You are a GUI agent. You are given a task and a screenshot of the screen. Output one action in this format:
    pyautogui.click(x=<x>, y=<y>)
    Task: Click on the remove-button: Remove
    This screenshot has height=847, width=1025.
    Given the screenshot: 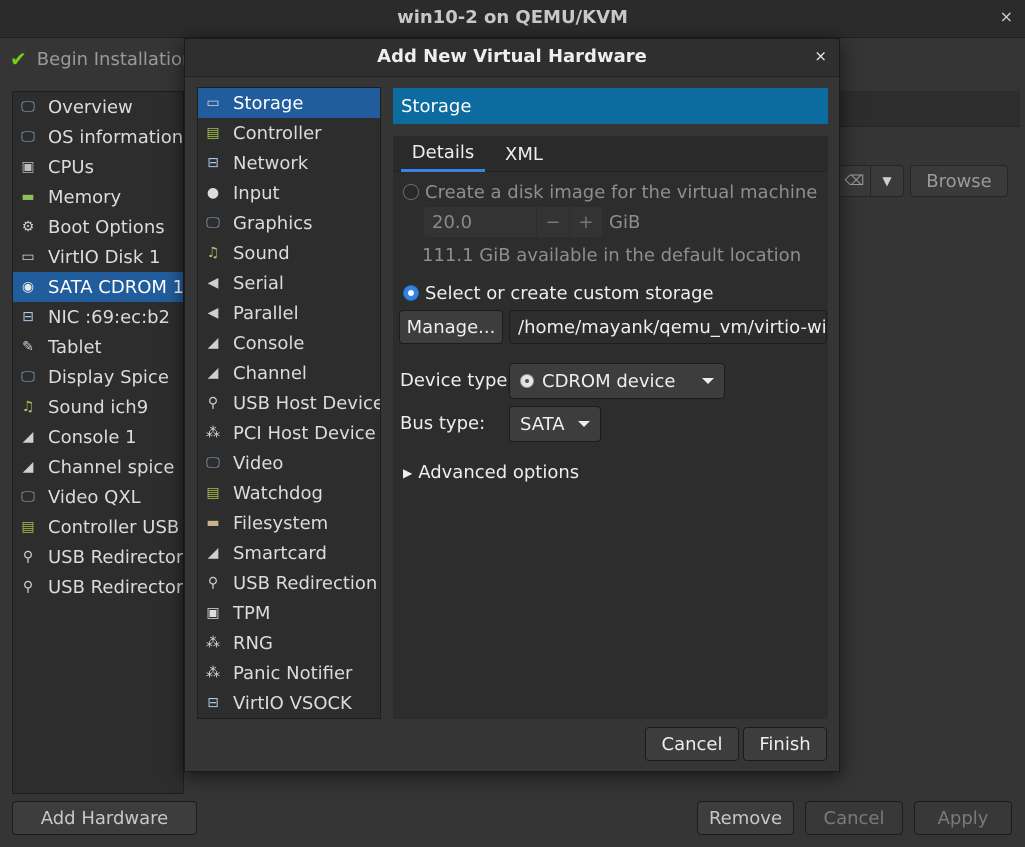 What is the action you would take?
    pyautogui.click(x=745, y=818)
    